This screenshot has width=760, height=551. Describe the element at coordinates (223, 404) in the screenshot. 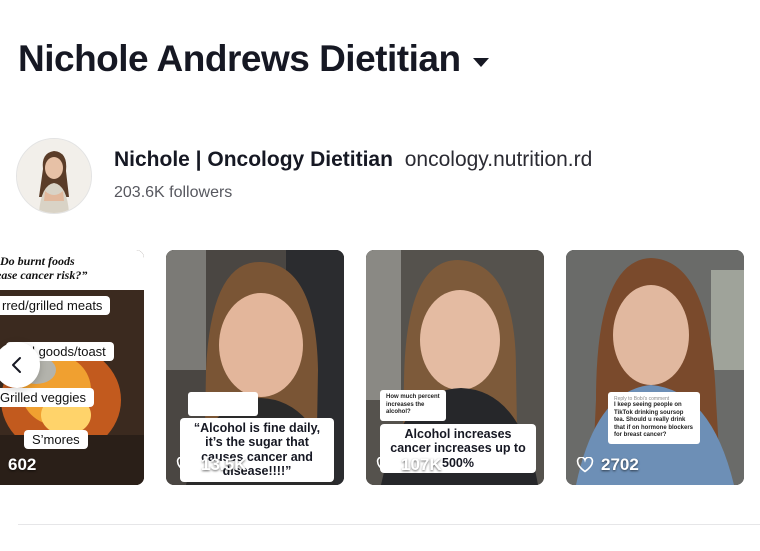

I see `reply-bubble` at that location.